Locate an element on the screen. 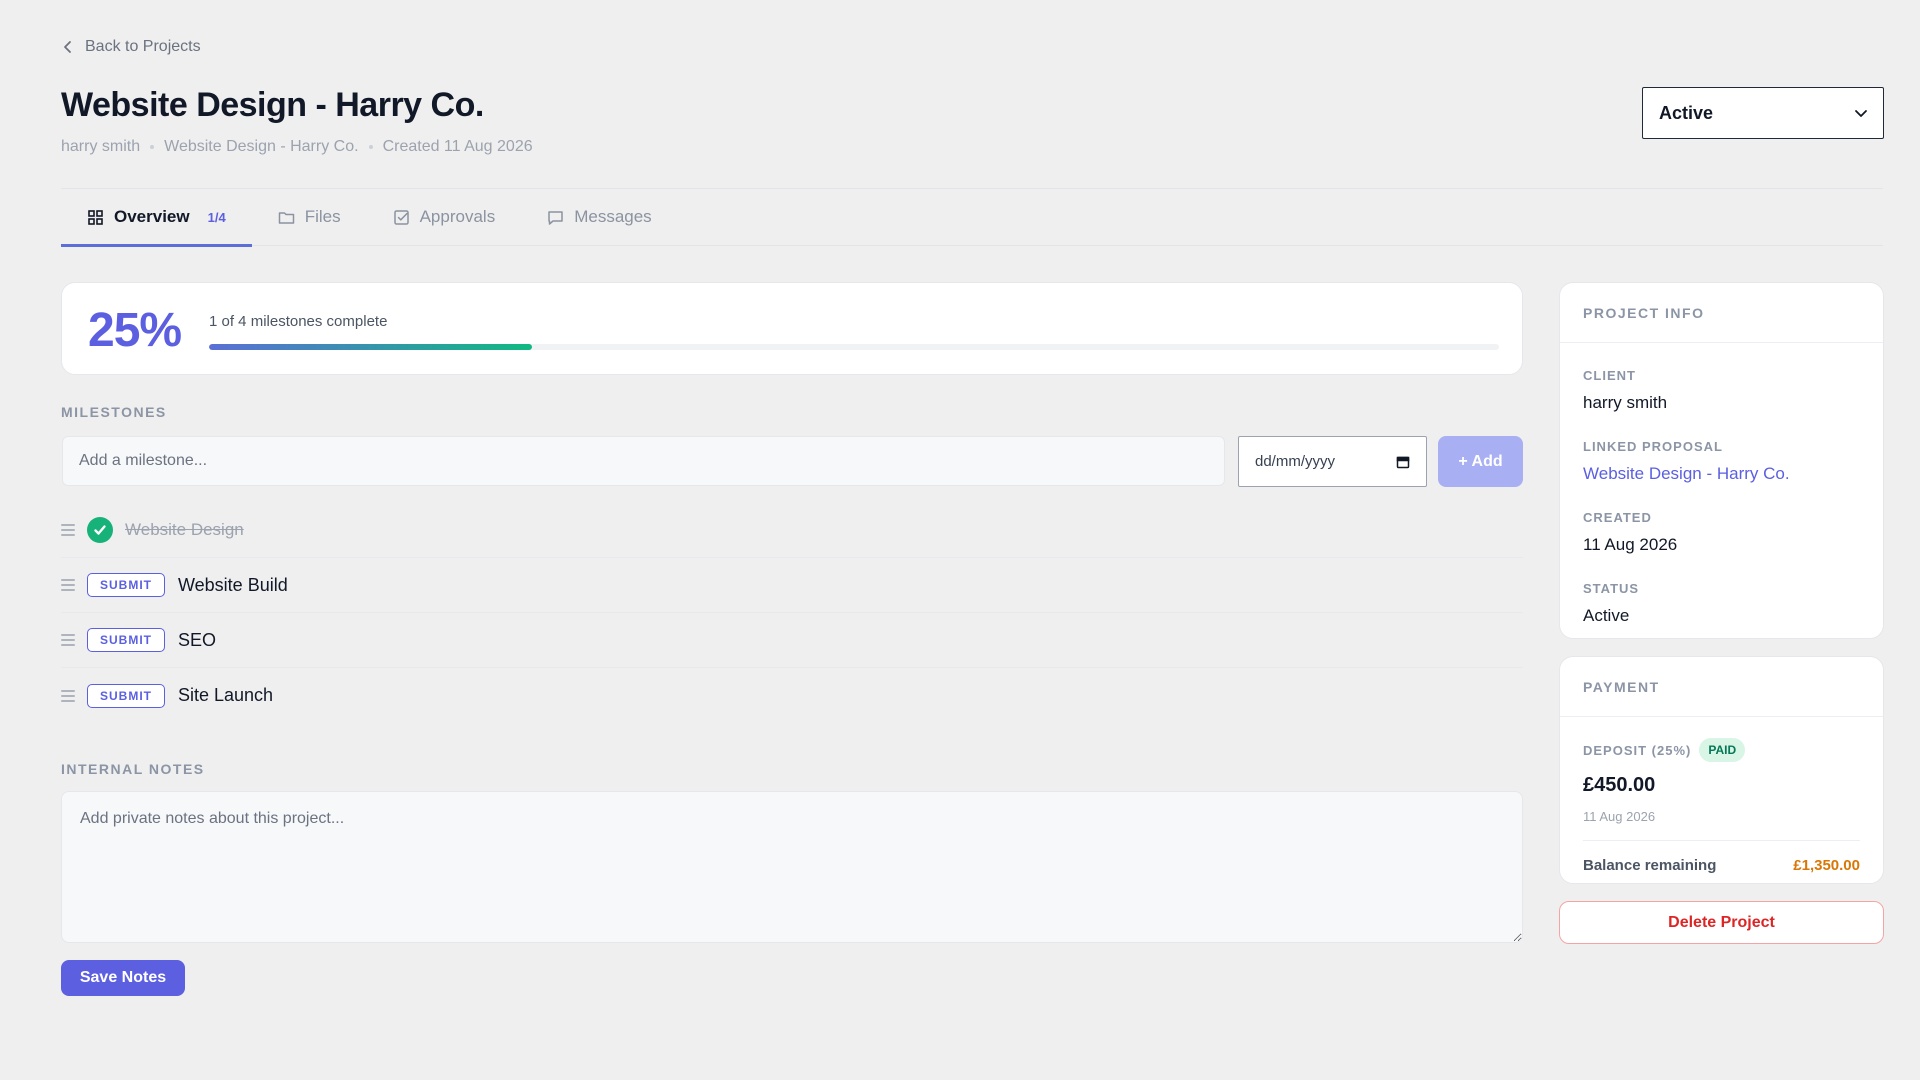  balance-value: £1,350.00 is located at coordinates (1826, 865).